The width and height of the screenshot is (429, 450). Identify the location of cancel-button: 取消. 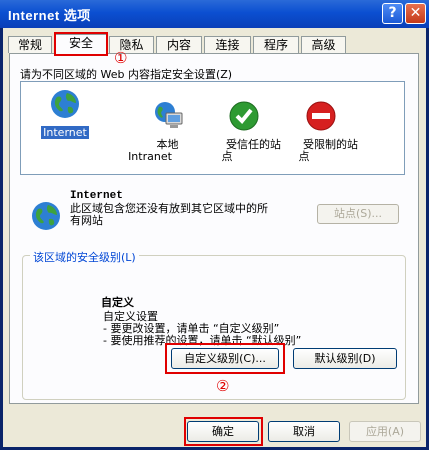
(304, 431).